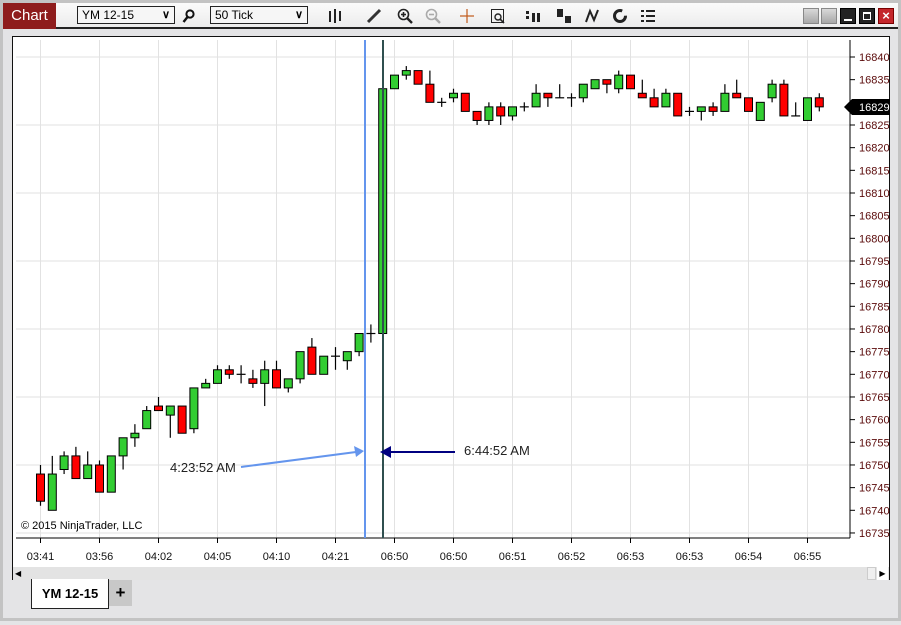 Image resolution: width=901 pixels, height=625 pixels. Describe the element at coordinates (70, 594) in the screenshot. I see `tab-ym-12-15: YM 12-15` at that location.